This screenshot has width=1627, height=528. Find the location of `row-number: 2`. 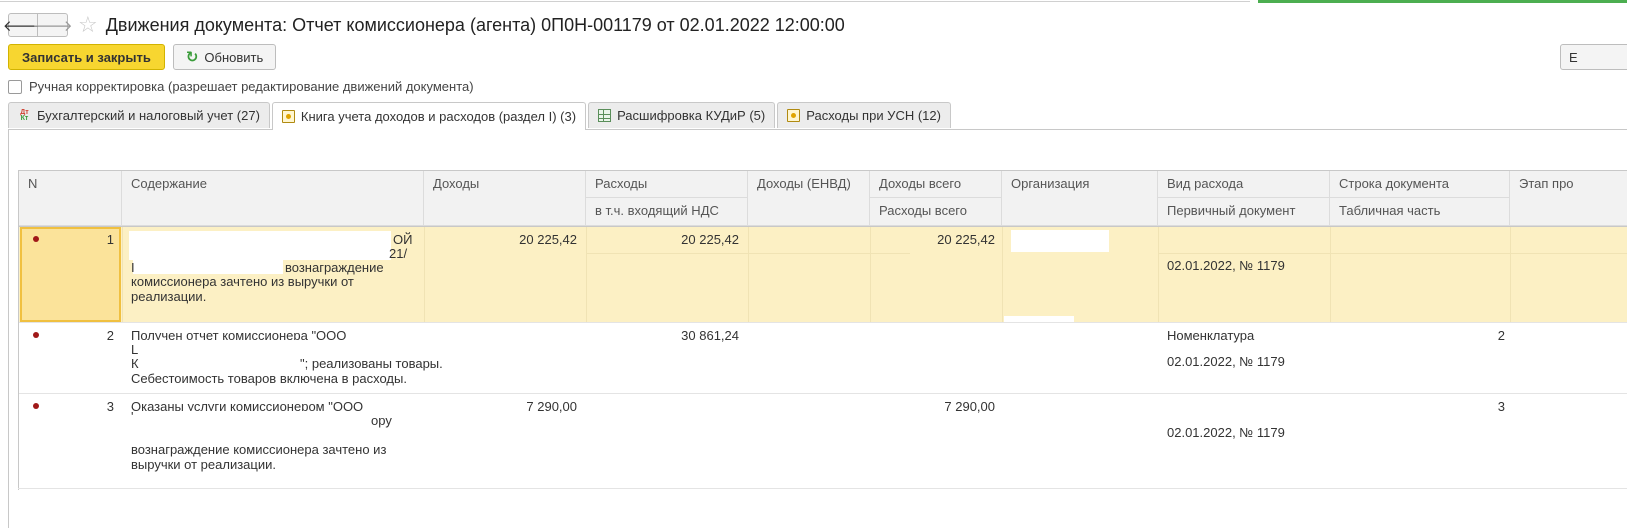

row-number: 2 is located at coordinates (110, 335).